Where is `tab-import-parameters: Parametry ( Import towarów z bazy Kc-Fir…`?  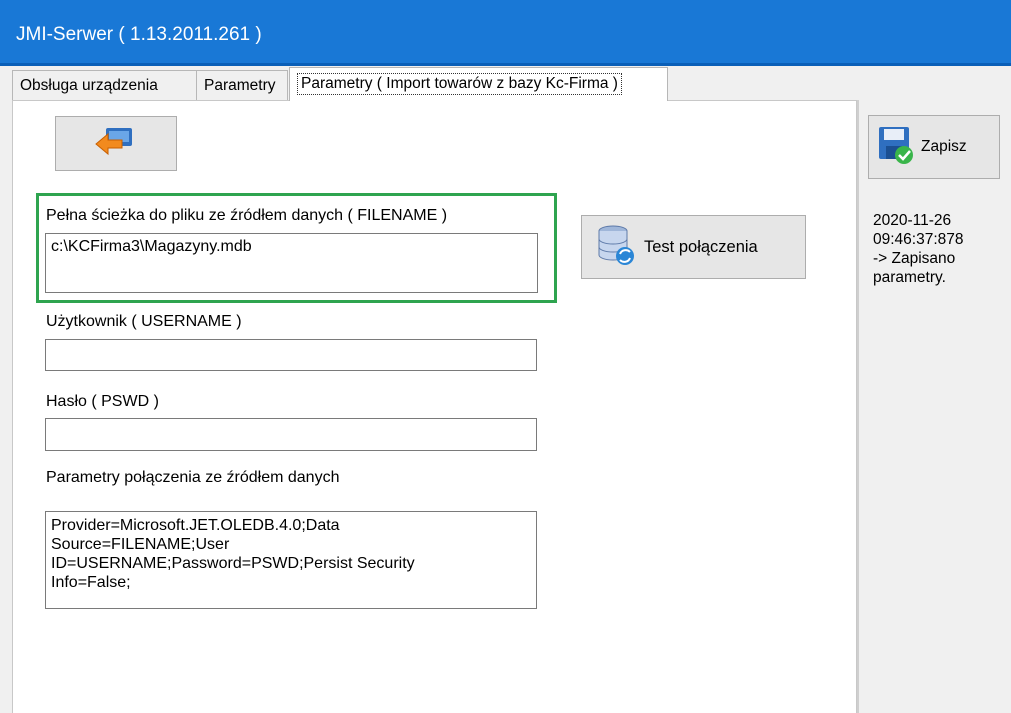
tab-import-parameters: Parametry ( Import towarów z bazy Kc-Fir… is located at coordinates (478, 84).